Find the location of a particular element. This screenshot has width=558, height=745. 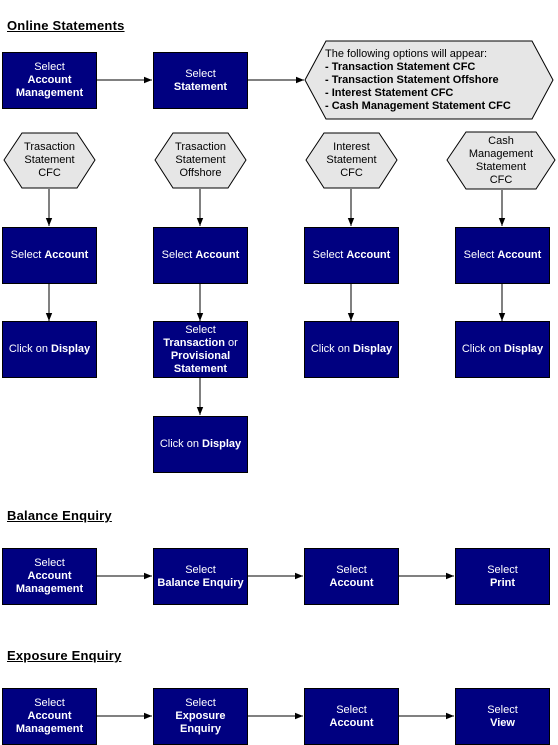

exposure-step-2: Select Exposure Enquiry is located at coordinates (200, 716).